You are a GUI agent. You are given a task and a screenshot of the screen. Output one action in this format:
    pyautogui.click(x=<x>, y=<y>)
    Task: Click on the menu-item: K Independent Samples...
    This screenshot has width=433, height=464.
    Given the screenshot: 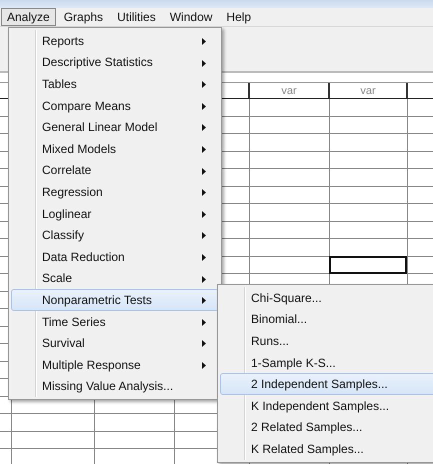 What is the action you would take?
    pyautogui.click(x=326, y=405)
    